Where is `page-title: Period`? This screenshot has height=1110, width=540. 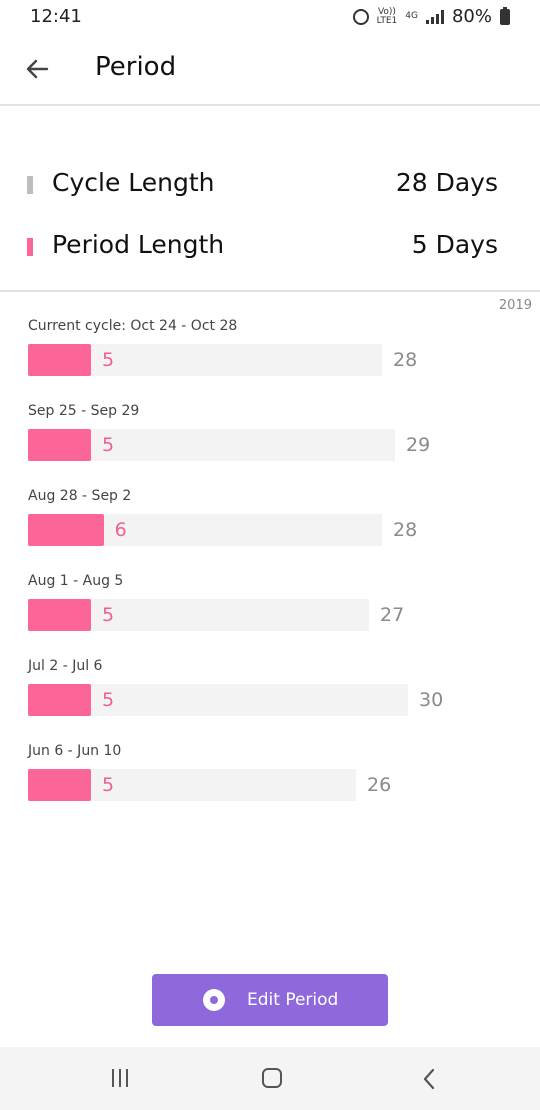 page-title: Period is located at coordinates (136, 67).